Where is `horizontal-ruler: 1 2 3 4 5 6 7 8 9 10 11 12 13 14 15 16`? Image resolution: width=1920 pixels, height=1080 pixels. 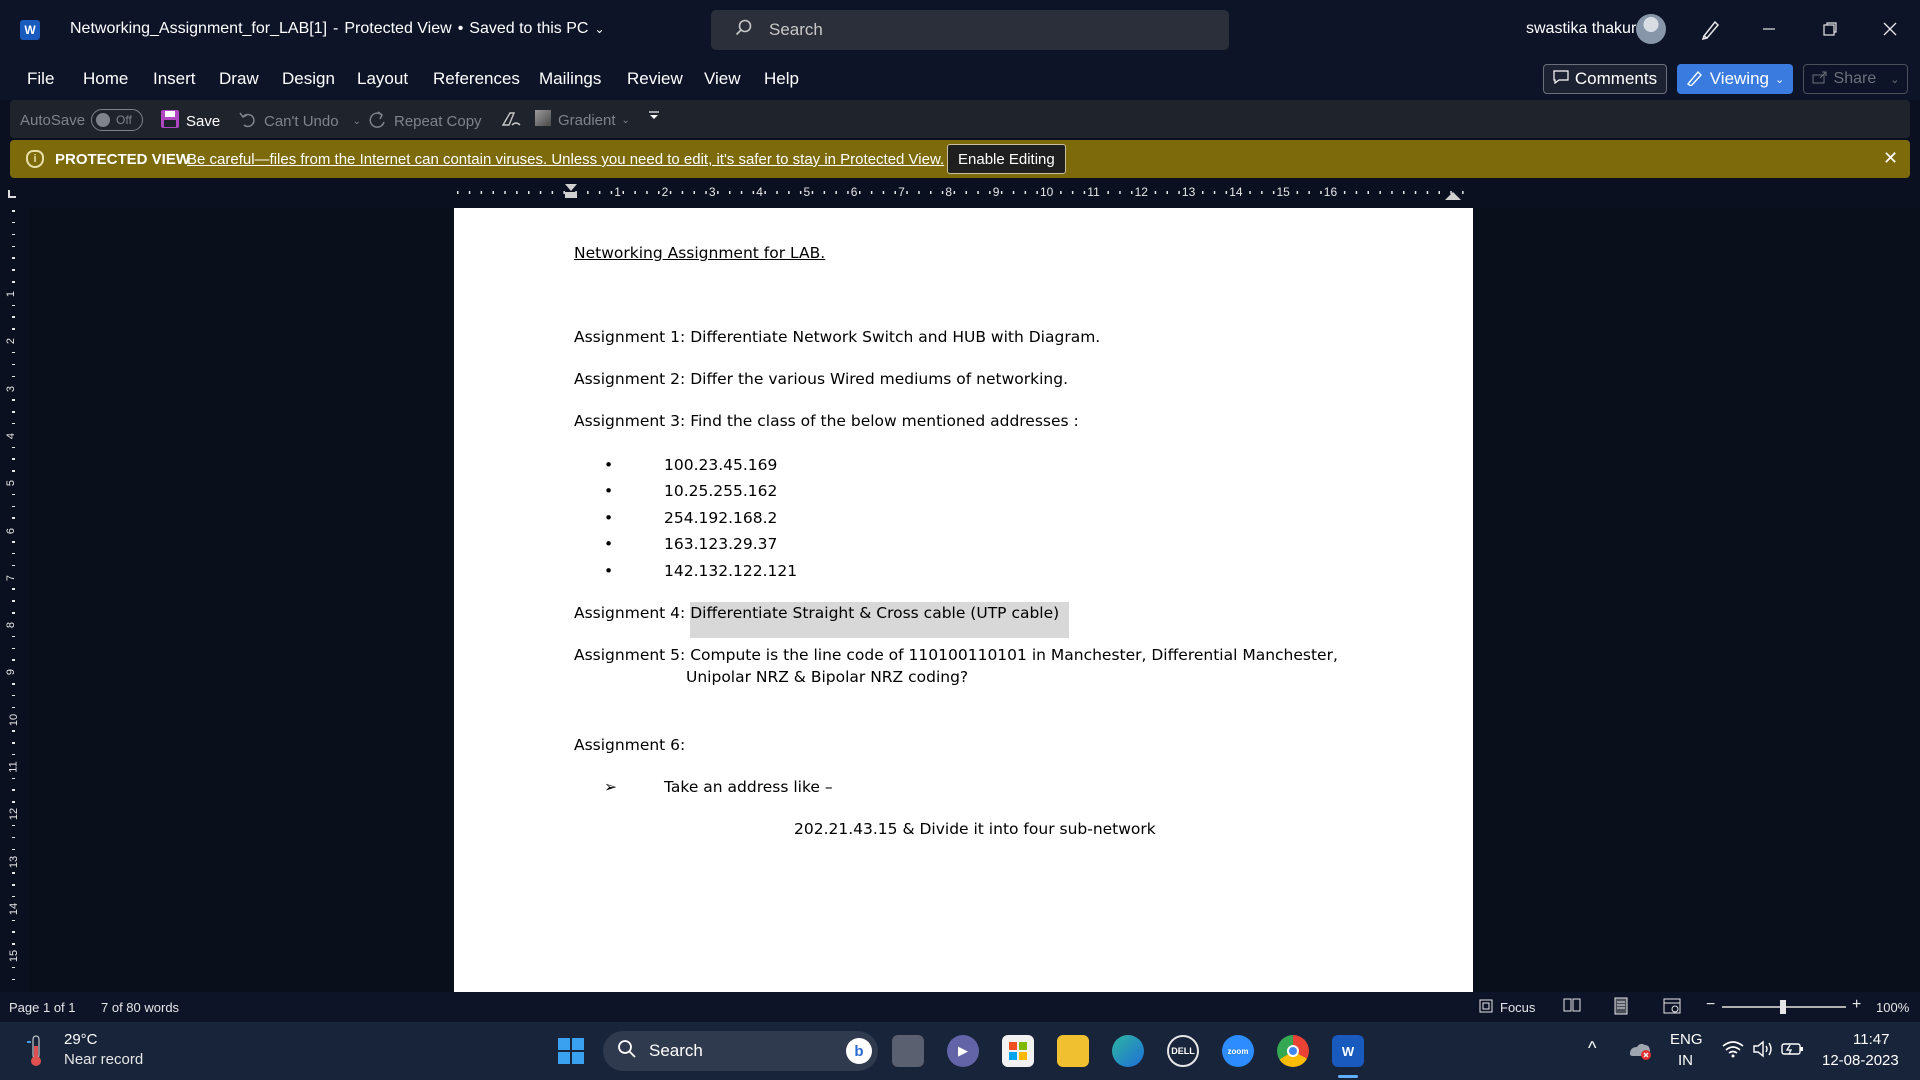 horizontal-ruler: 1 2 3 4 5 6 7 8 9 10 11 12 13 14 15 16 is located at coordinates (963, 193).